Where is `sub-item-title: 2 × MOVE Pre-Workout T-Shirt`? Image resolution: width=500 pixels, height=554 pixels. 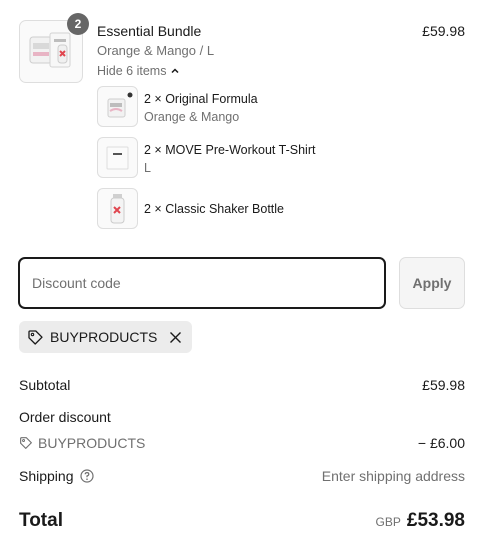 sub-item-title: 2 × MOVE Pre-Workout T-Shirt is located at coordinates (230, 150).